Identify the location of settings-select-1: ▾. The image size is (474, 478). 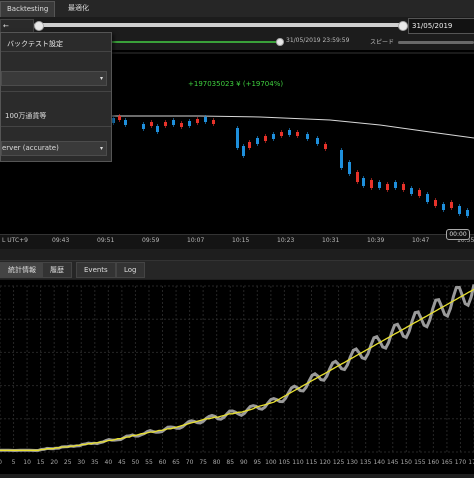
(54, 78).